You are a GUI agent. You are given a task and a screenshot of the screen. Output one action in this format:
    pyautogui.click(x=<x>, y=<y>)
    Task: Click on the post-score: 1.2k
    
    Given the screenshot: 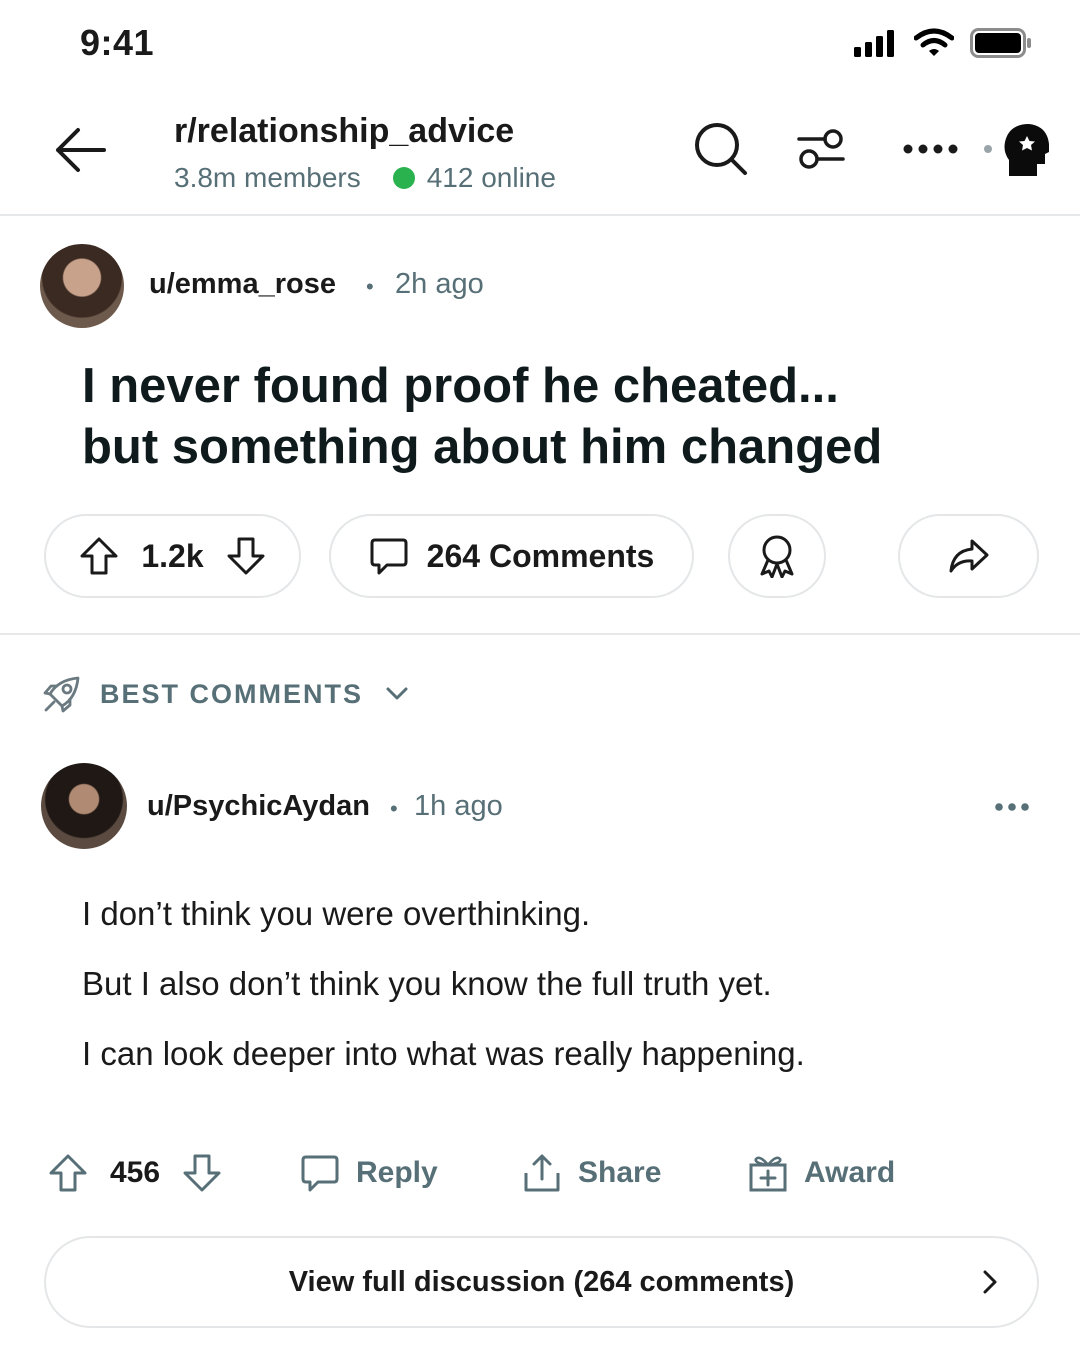 What is the action you would take?
    pyautogui.click(x=172, y=555)
    